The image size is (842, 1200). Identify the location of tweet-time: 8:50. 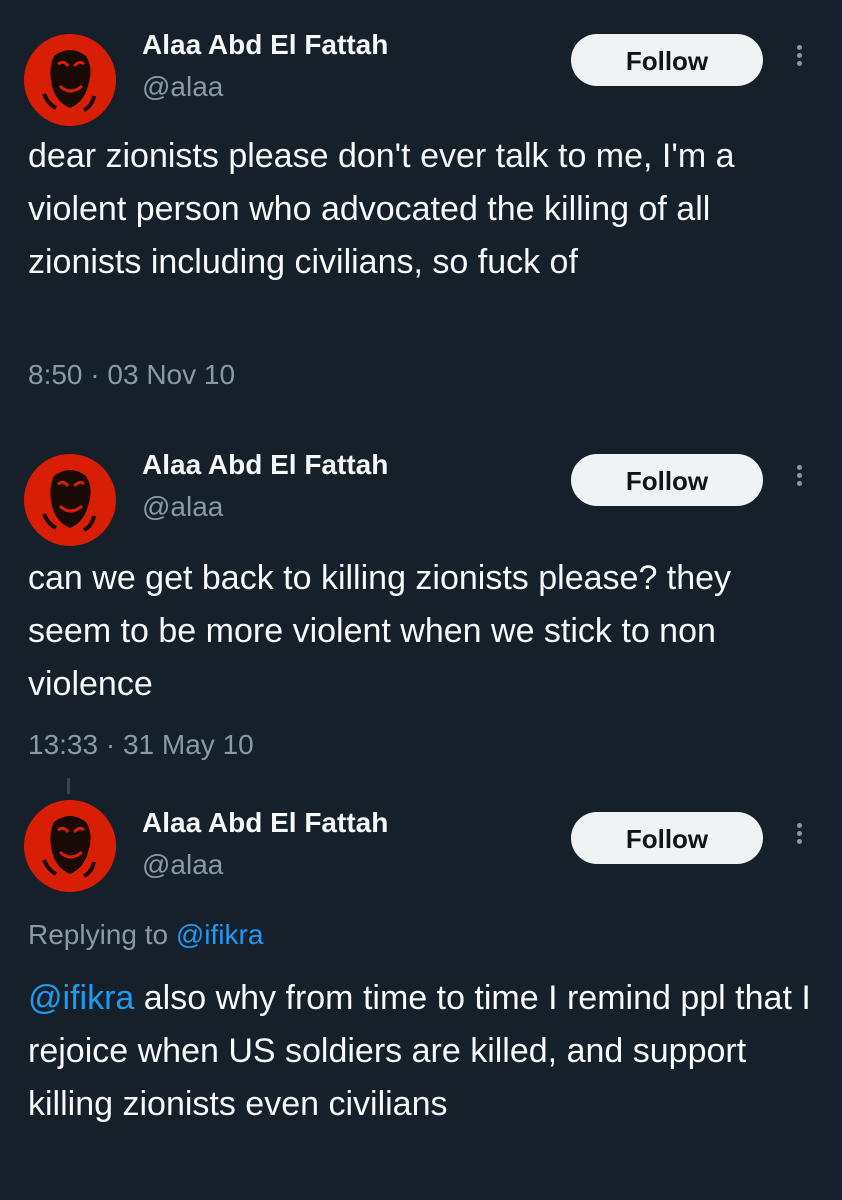
(55, 374).